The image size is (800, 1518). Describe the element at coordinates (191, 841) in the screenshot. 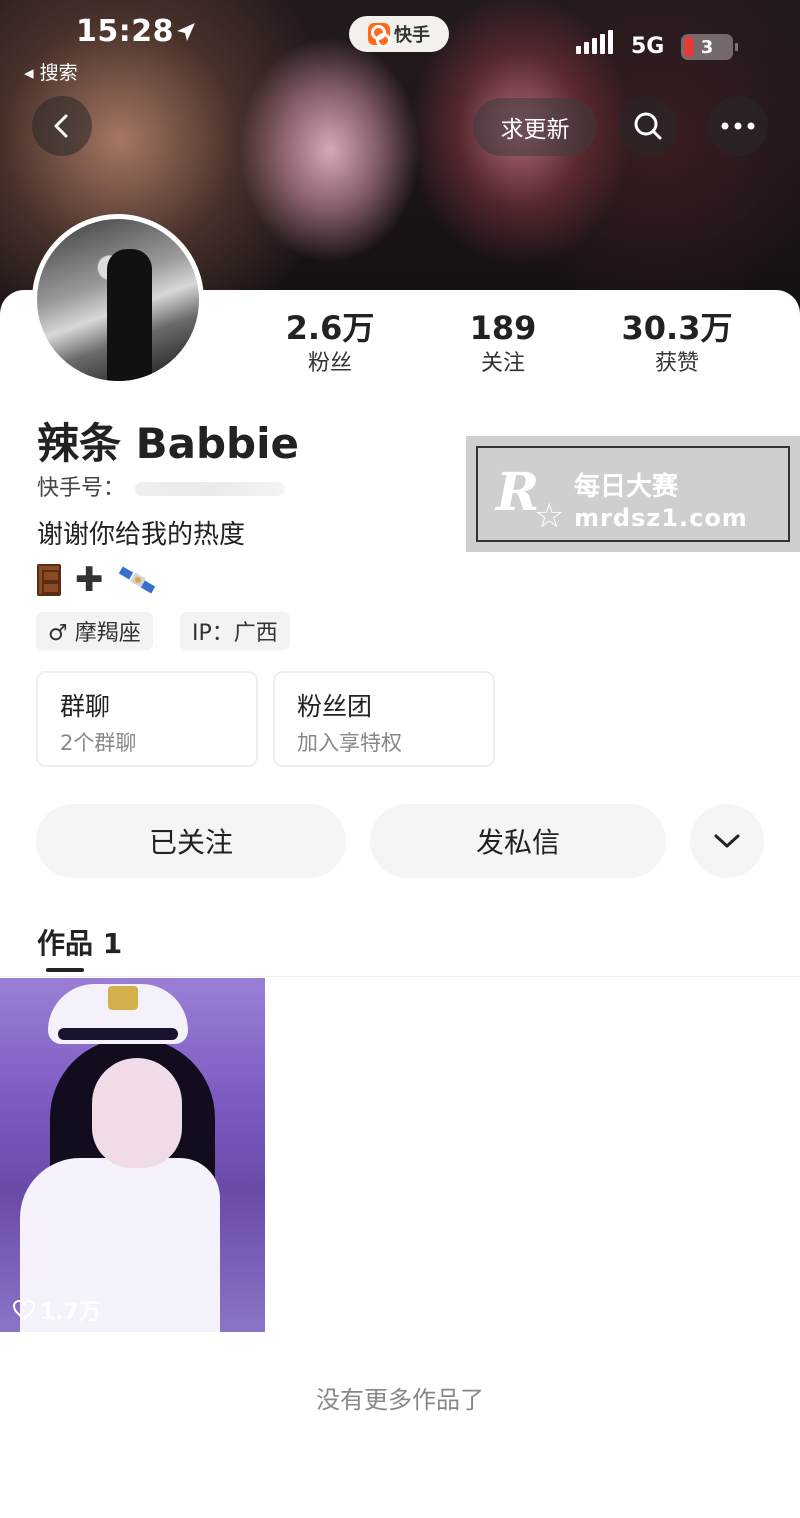

I see `following-button: 已关注` at that location.